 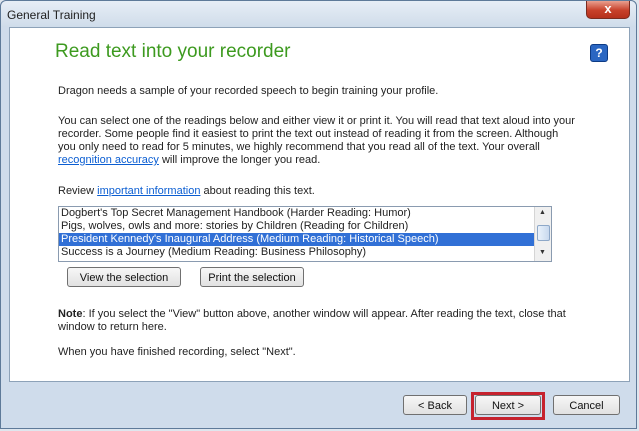 I want to click on close-button: x, so click(x=608, y=10).